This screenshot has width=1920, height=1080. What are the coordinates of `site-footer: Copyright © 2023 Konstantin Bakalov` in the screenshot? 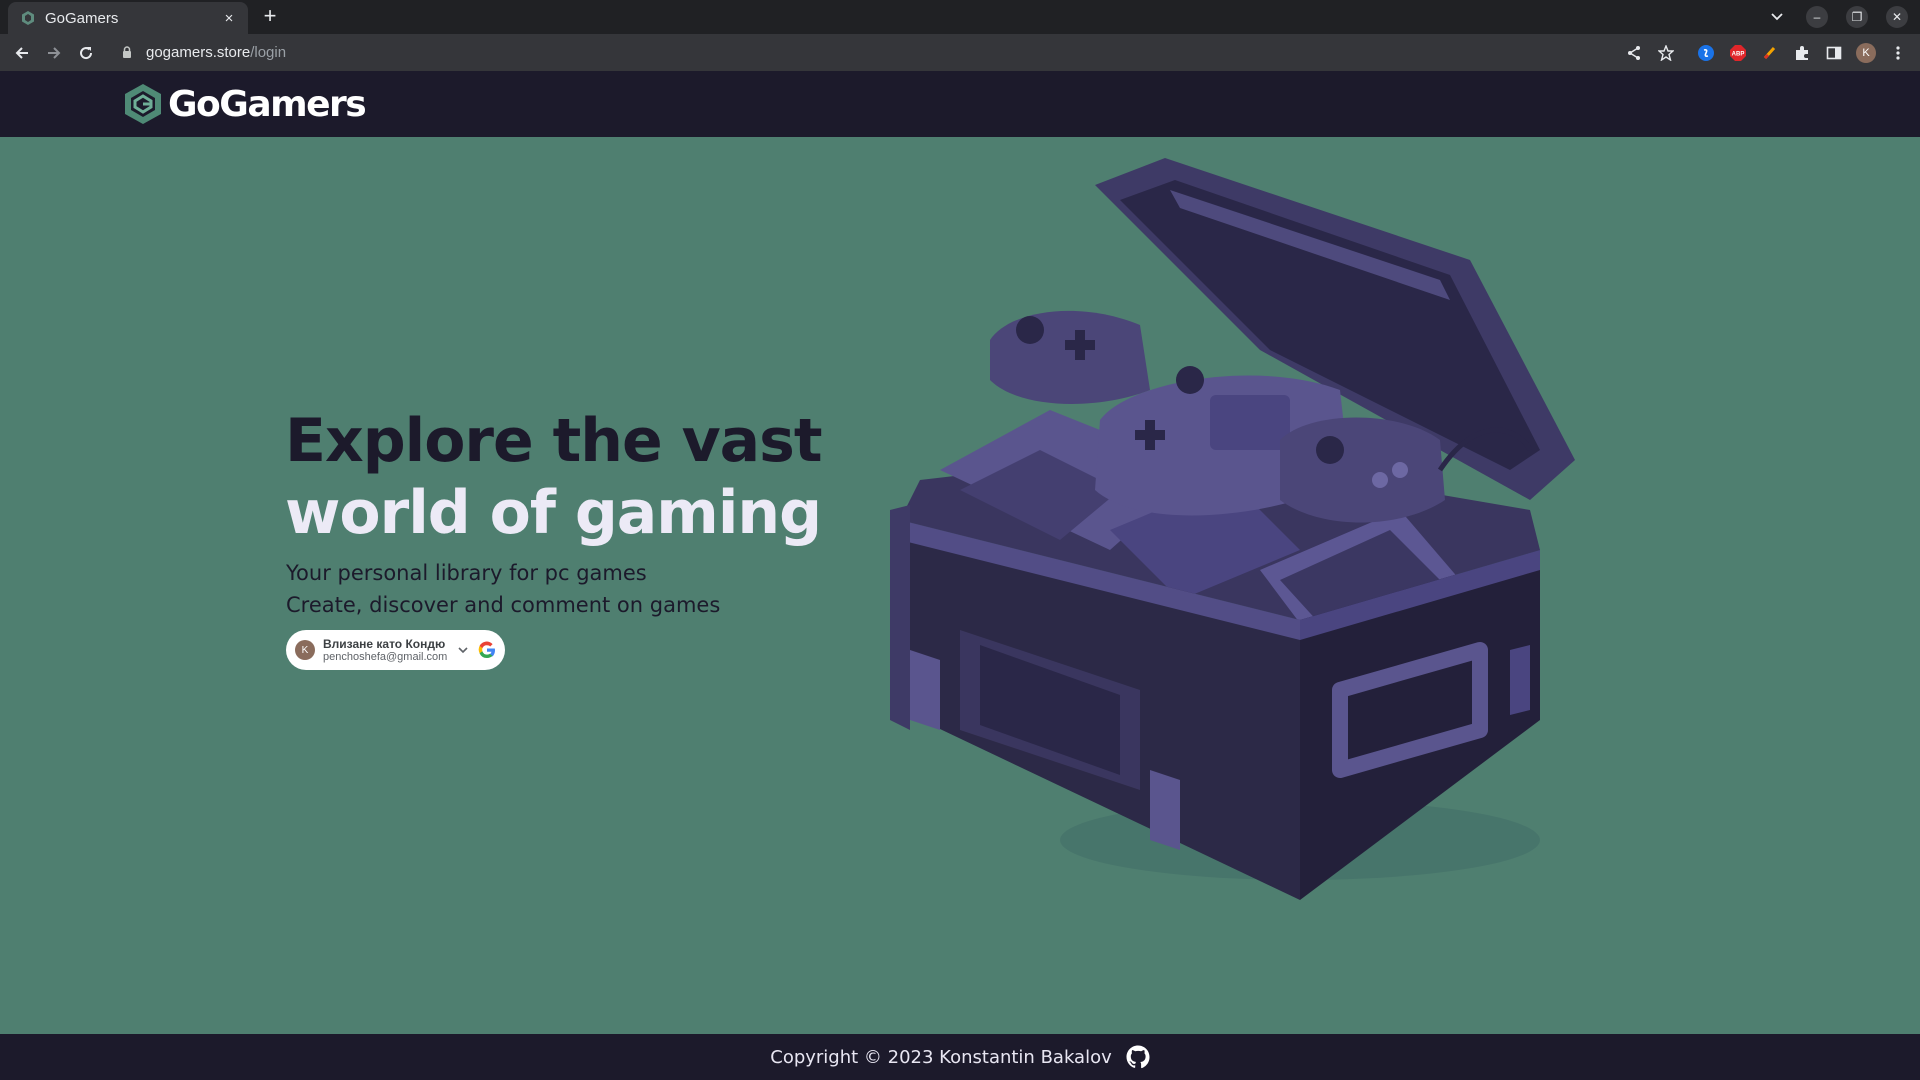 It's located at (960, 1057).